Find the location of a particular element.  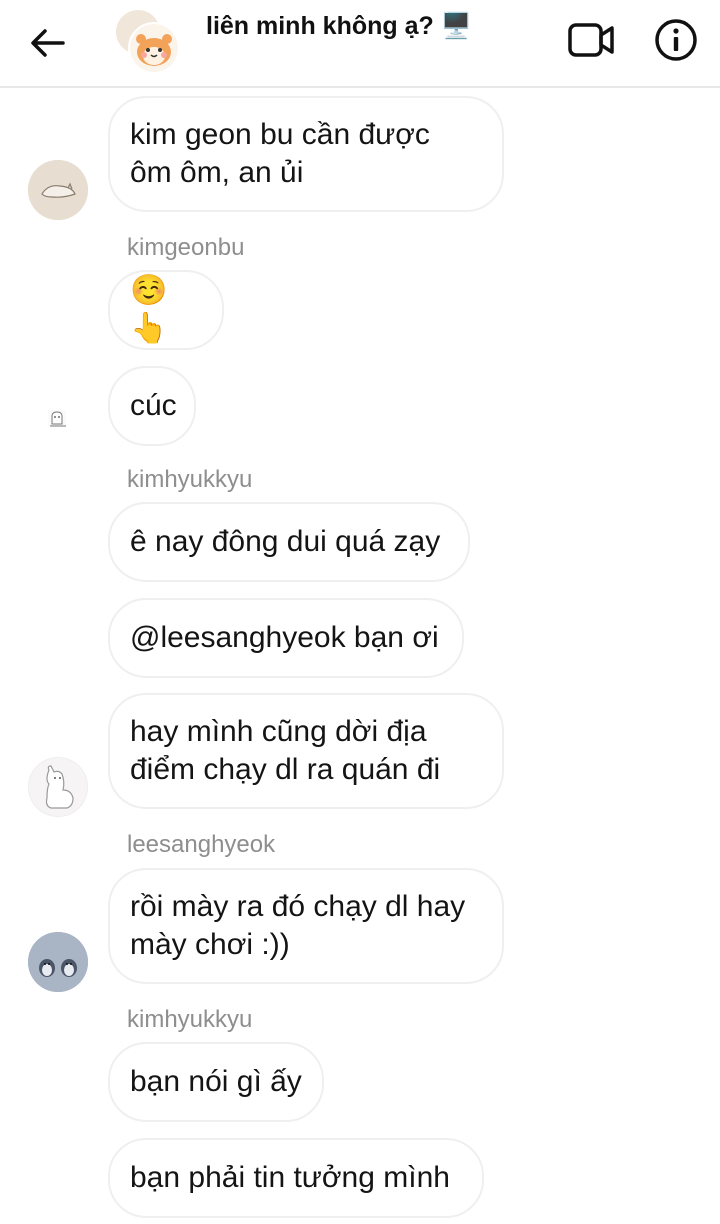

message-bubble: @leesanghyeok bạn ơi is located at coordinates (286, 638).